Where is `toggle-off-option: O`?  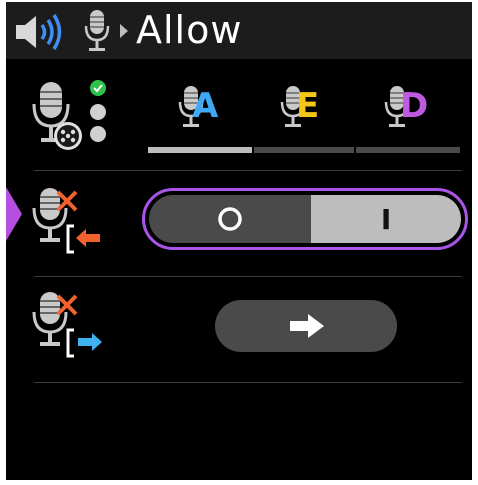 toggle-off-option: O is located at coordinates (230, 219).